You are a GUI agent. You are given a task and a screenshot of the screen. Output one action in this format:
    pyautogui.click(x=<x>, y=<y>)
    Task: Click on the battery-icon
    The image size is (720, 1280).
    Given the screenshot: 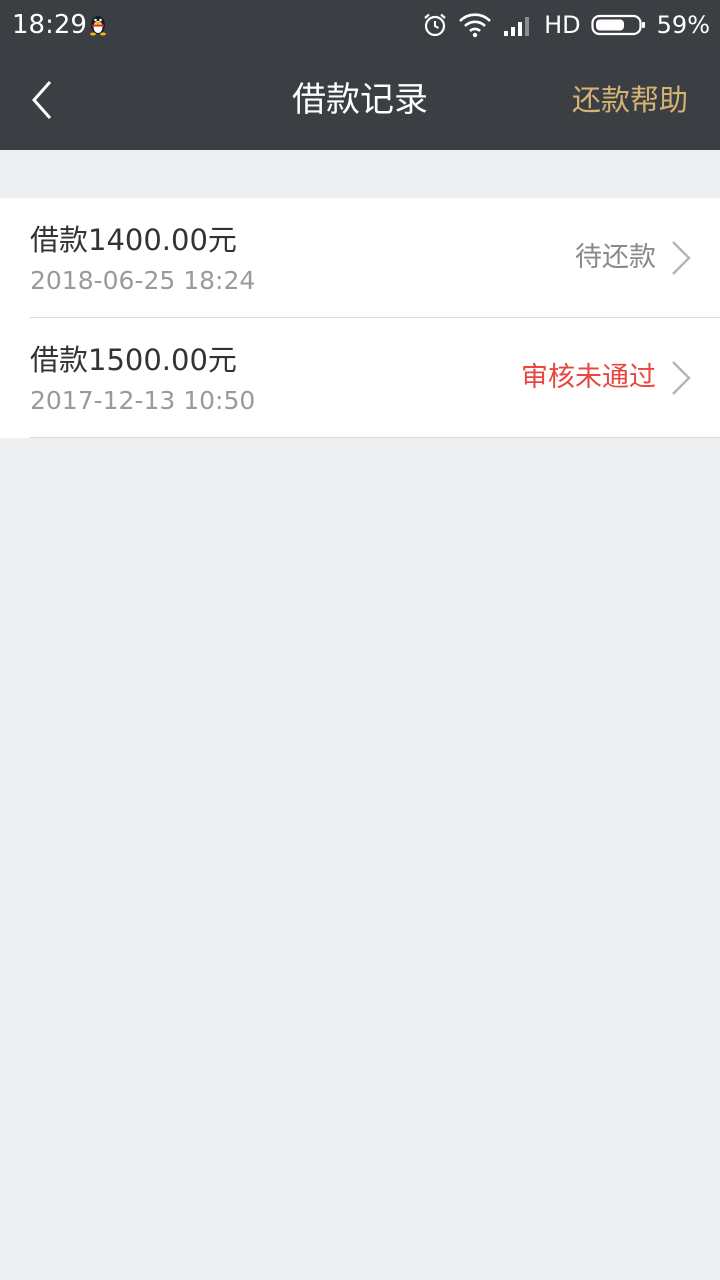 What is the action you would take?
    pyautogui.click(x=618, y=25)
    